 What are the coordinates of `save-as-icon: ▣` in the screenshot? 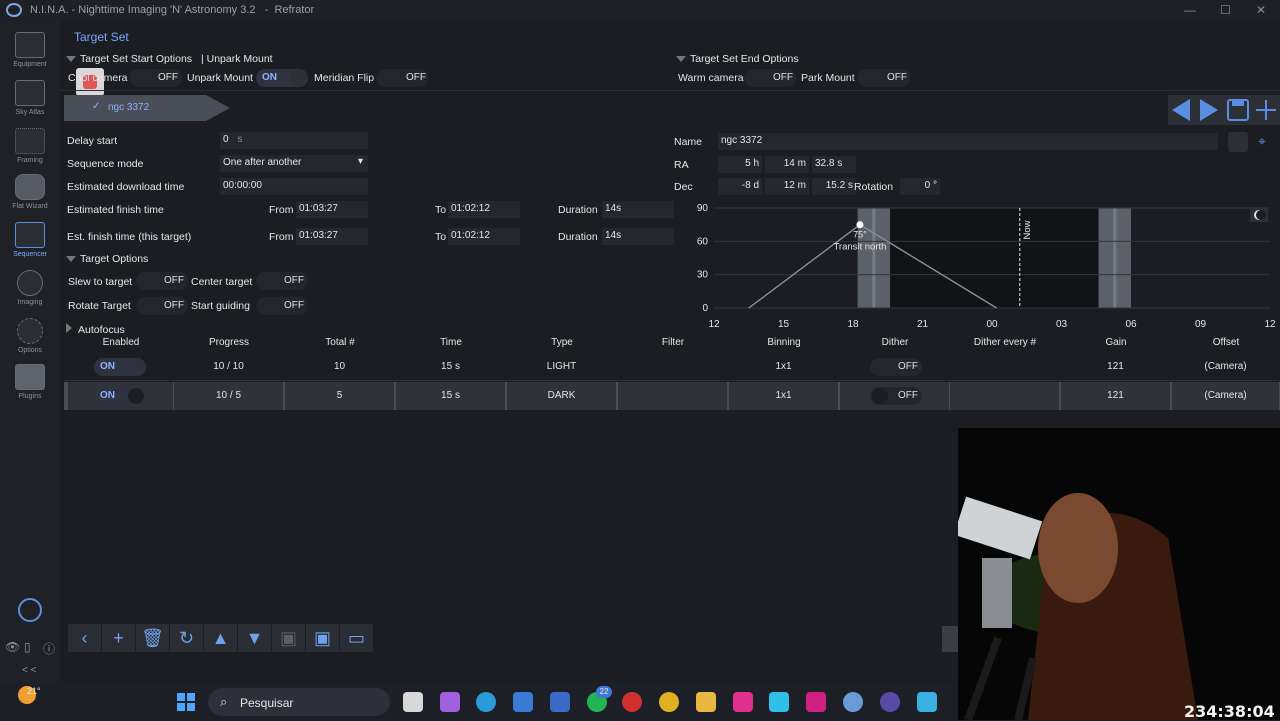 It's located at (323, 638).